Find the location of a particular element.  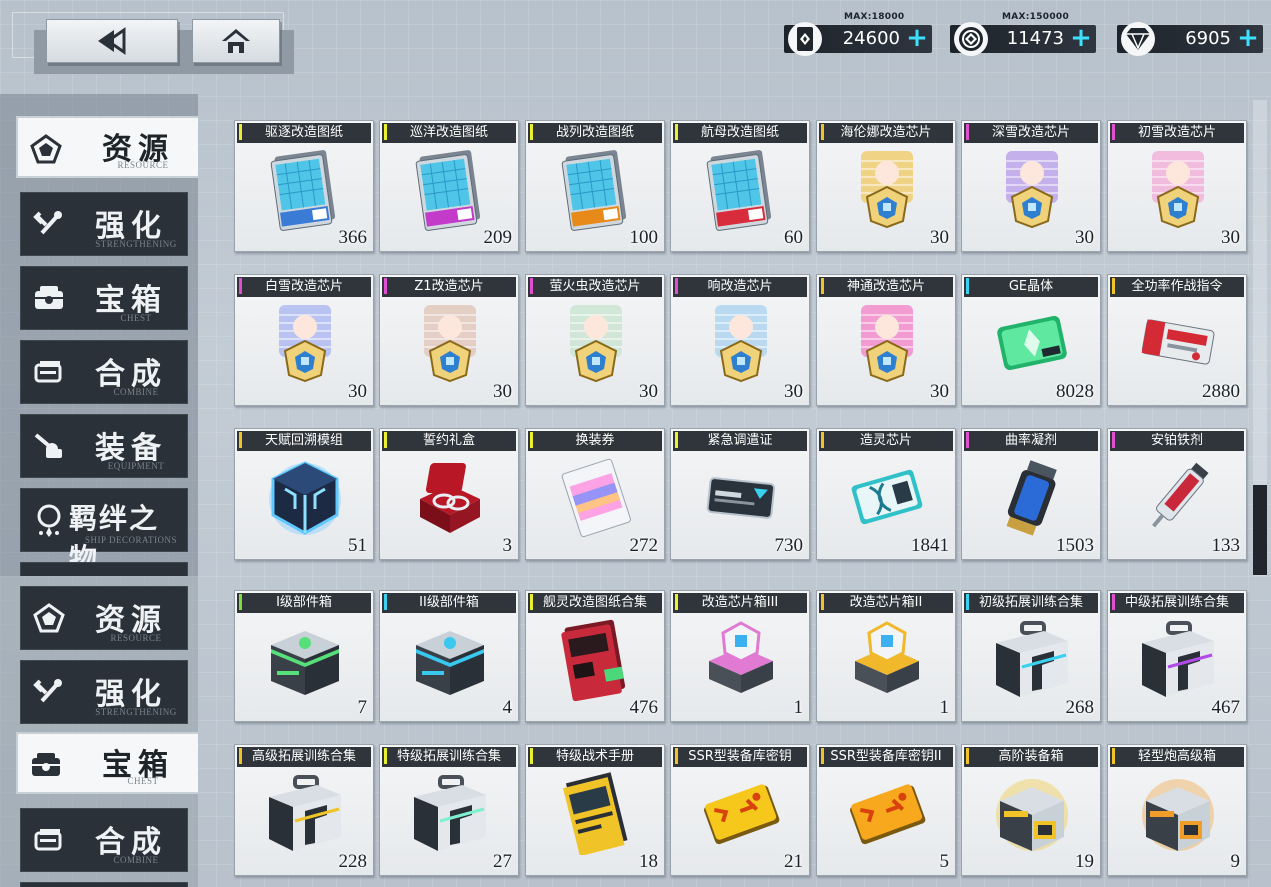

sidebar-item-ship-decorations: 羁绊之物 SHIP DECORATIONS is located at coordinates (104, 531).